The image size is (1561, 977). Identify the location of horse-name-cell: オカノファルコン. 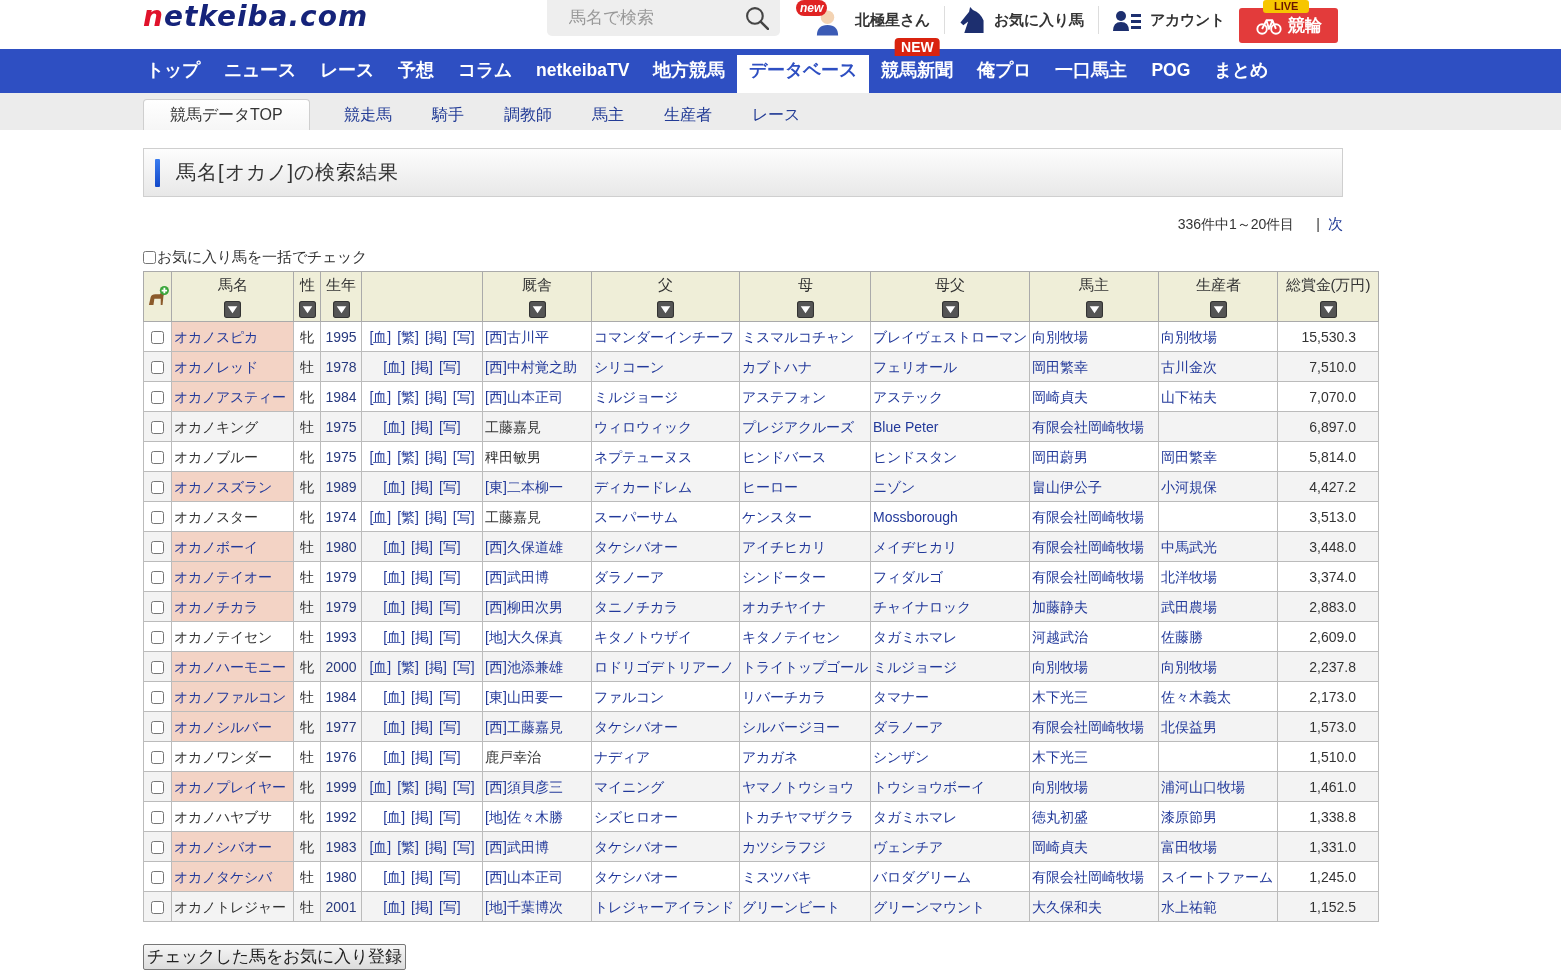
(232, 696).